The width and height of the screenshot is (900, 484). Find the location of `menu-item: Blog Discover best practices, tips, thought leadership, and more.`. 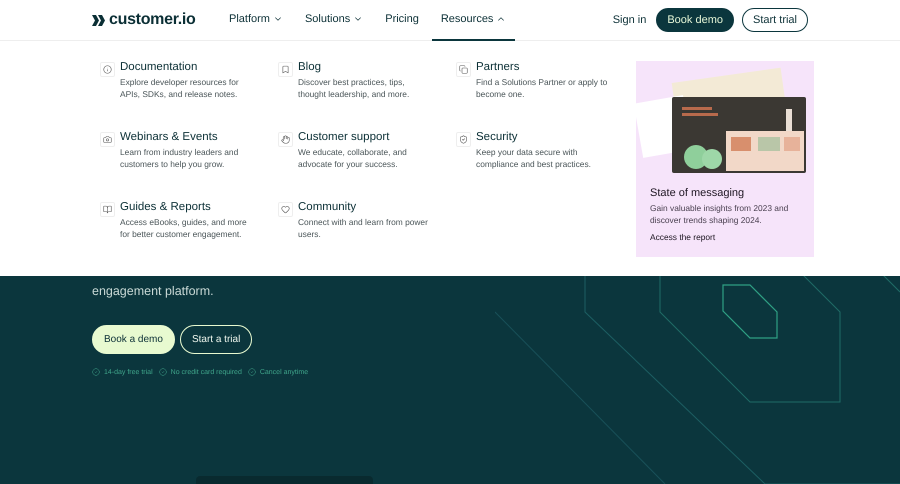

menu-item: Blog Discover best practices, tips, thought leadership, and more. is located at coordinates (367, 96).